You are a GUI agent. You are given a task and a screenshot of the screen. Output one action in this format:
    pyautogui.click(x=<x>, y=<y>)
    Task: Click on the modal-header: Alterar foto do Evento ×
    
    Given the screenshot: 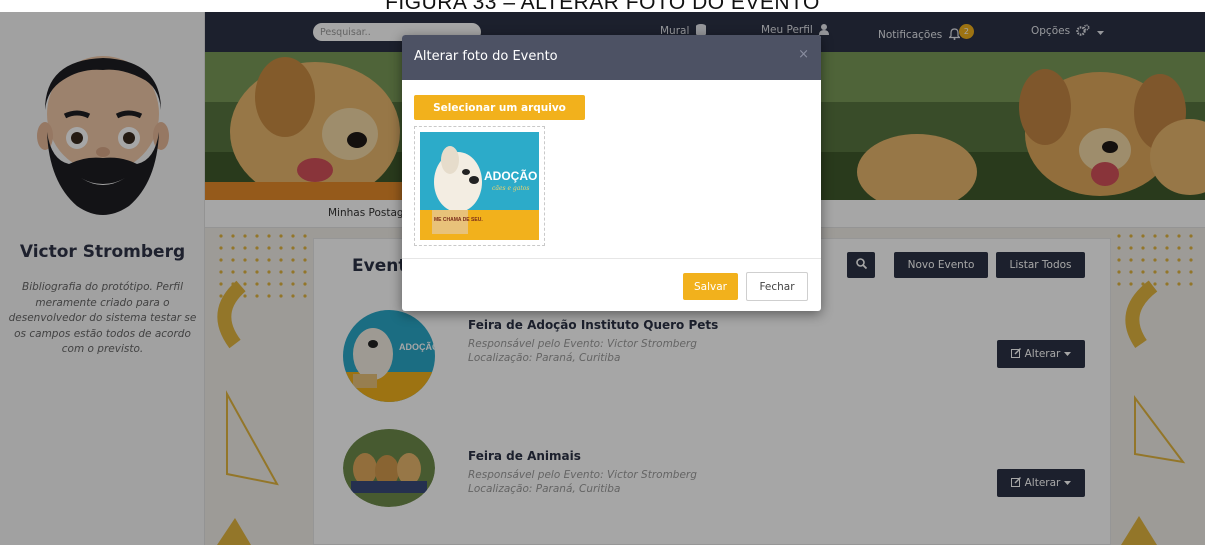 What is the action you would take?
    pyautogui.click(x=611, y=57)
    